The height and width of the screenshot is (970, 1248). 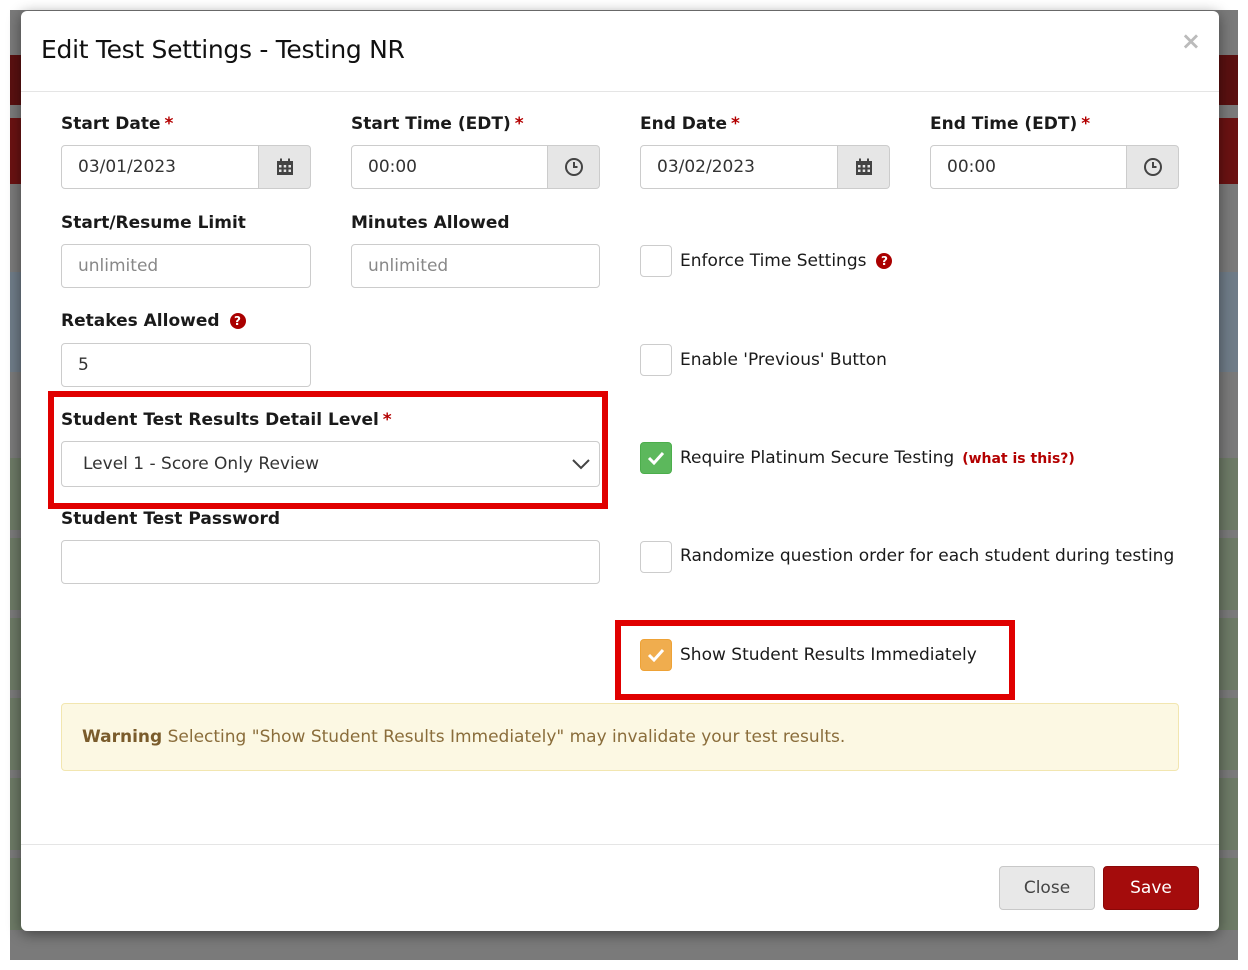 I want to click on password-input, so click(x=330, y=562).